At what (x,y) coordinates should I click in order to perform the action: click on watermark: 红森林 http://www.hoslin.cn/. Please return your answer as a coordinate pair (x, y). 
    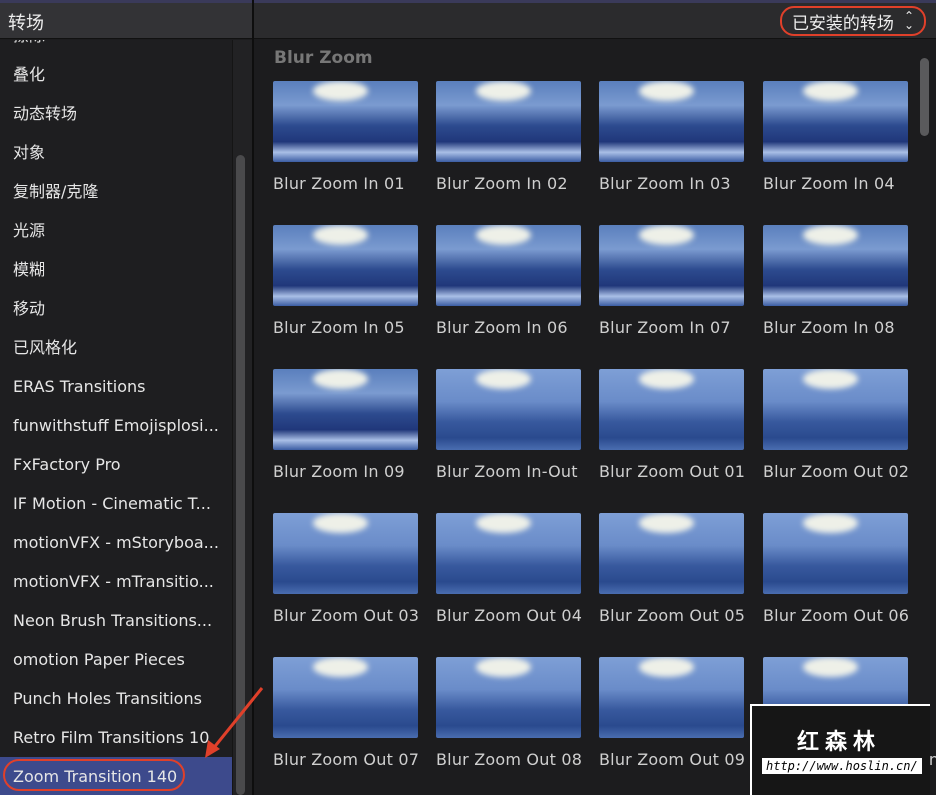
    Looking at the image, I should click on (840, 749).